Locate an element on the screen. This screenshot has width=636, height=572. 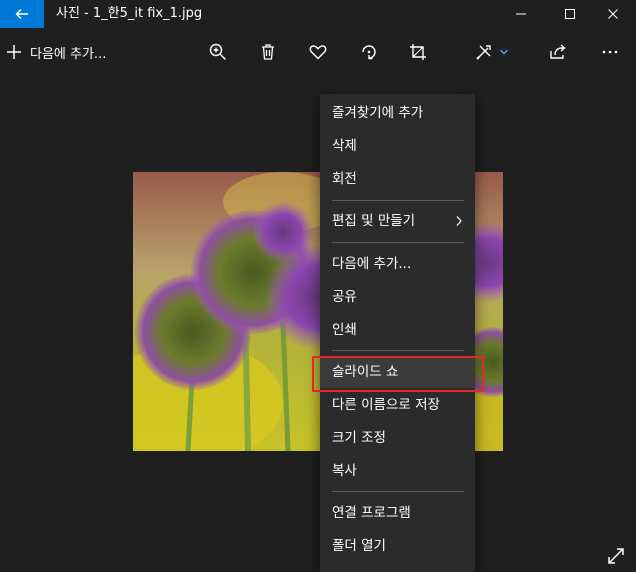
edit-create-icon is located at coordinates (483, 52).